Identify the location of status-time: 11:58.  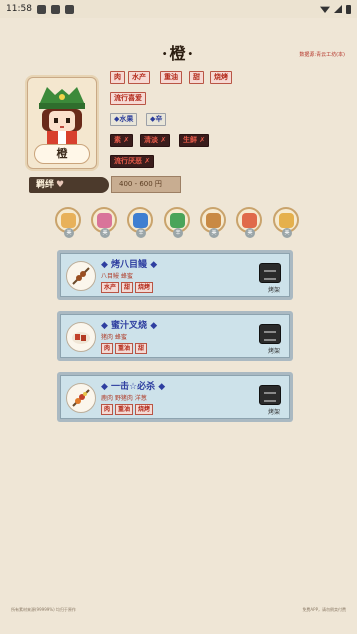
(19, 9).